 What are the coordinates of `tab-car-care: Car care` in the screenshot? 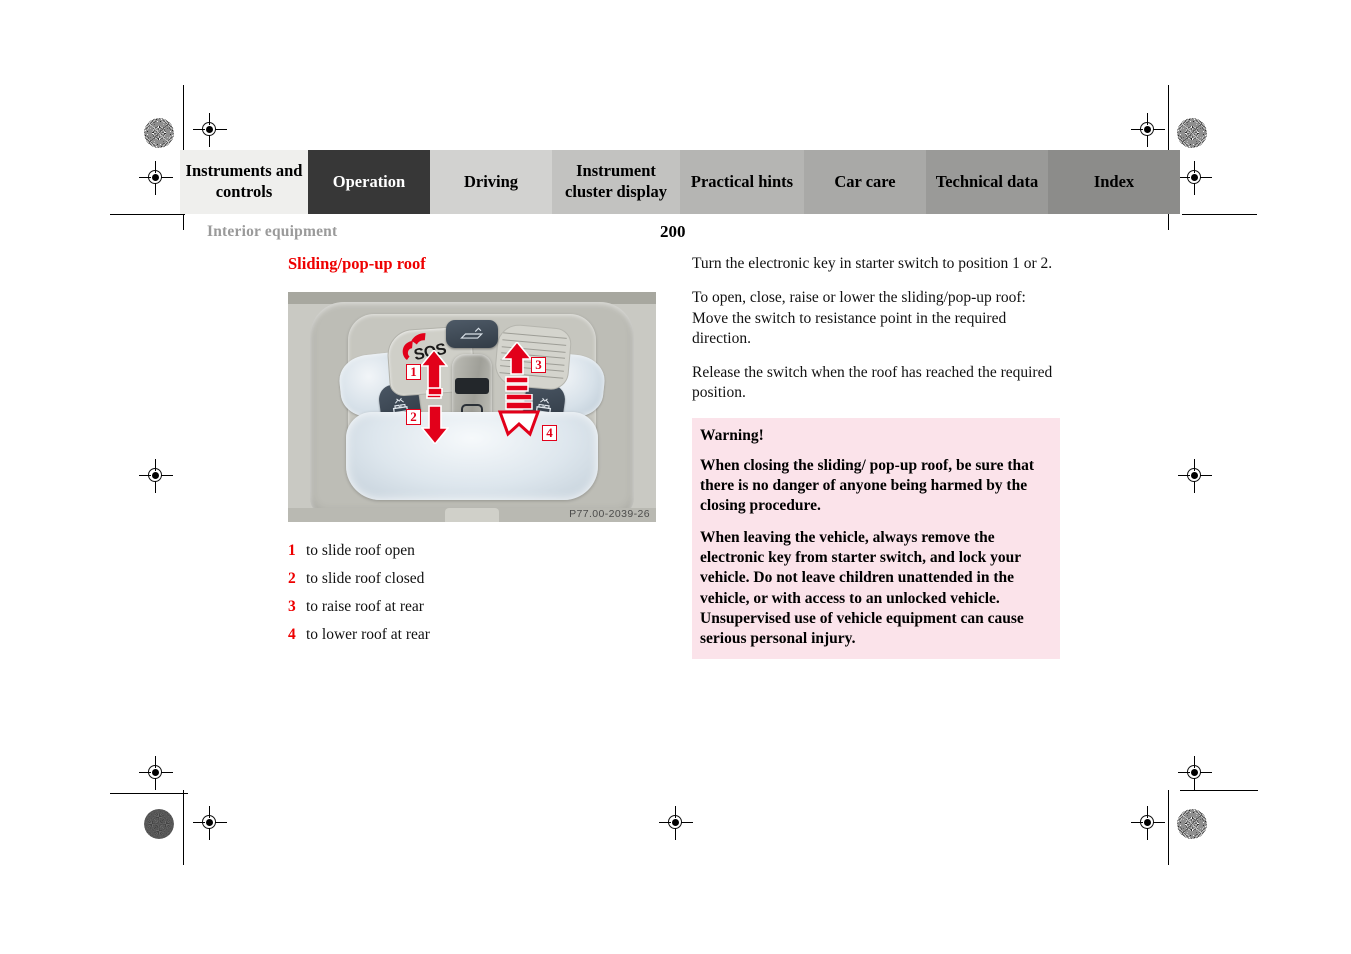 It's located at (865, 182).